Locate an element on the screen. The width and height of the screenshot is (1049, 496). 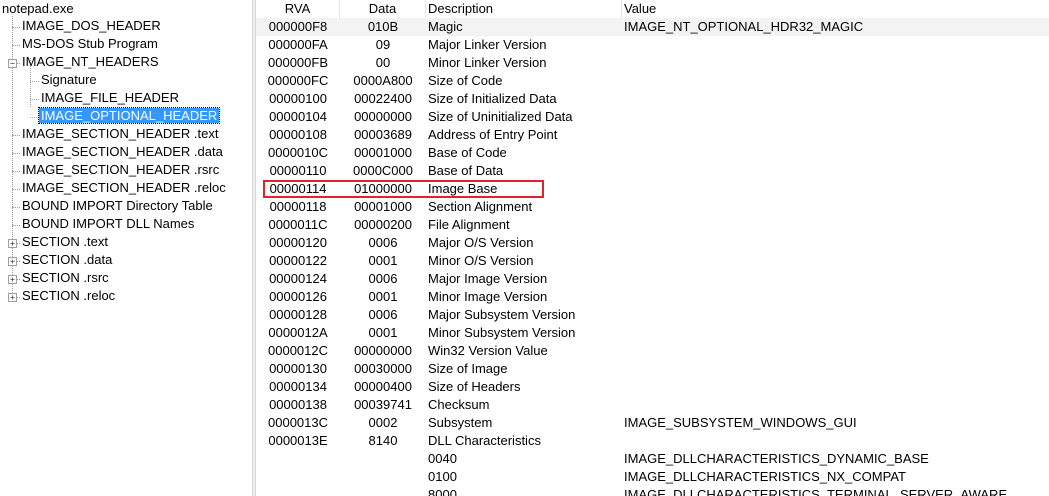
table-row: 00000124 0006 Major Image Version is located at coordinates (652, 279).